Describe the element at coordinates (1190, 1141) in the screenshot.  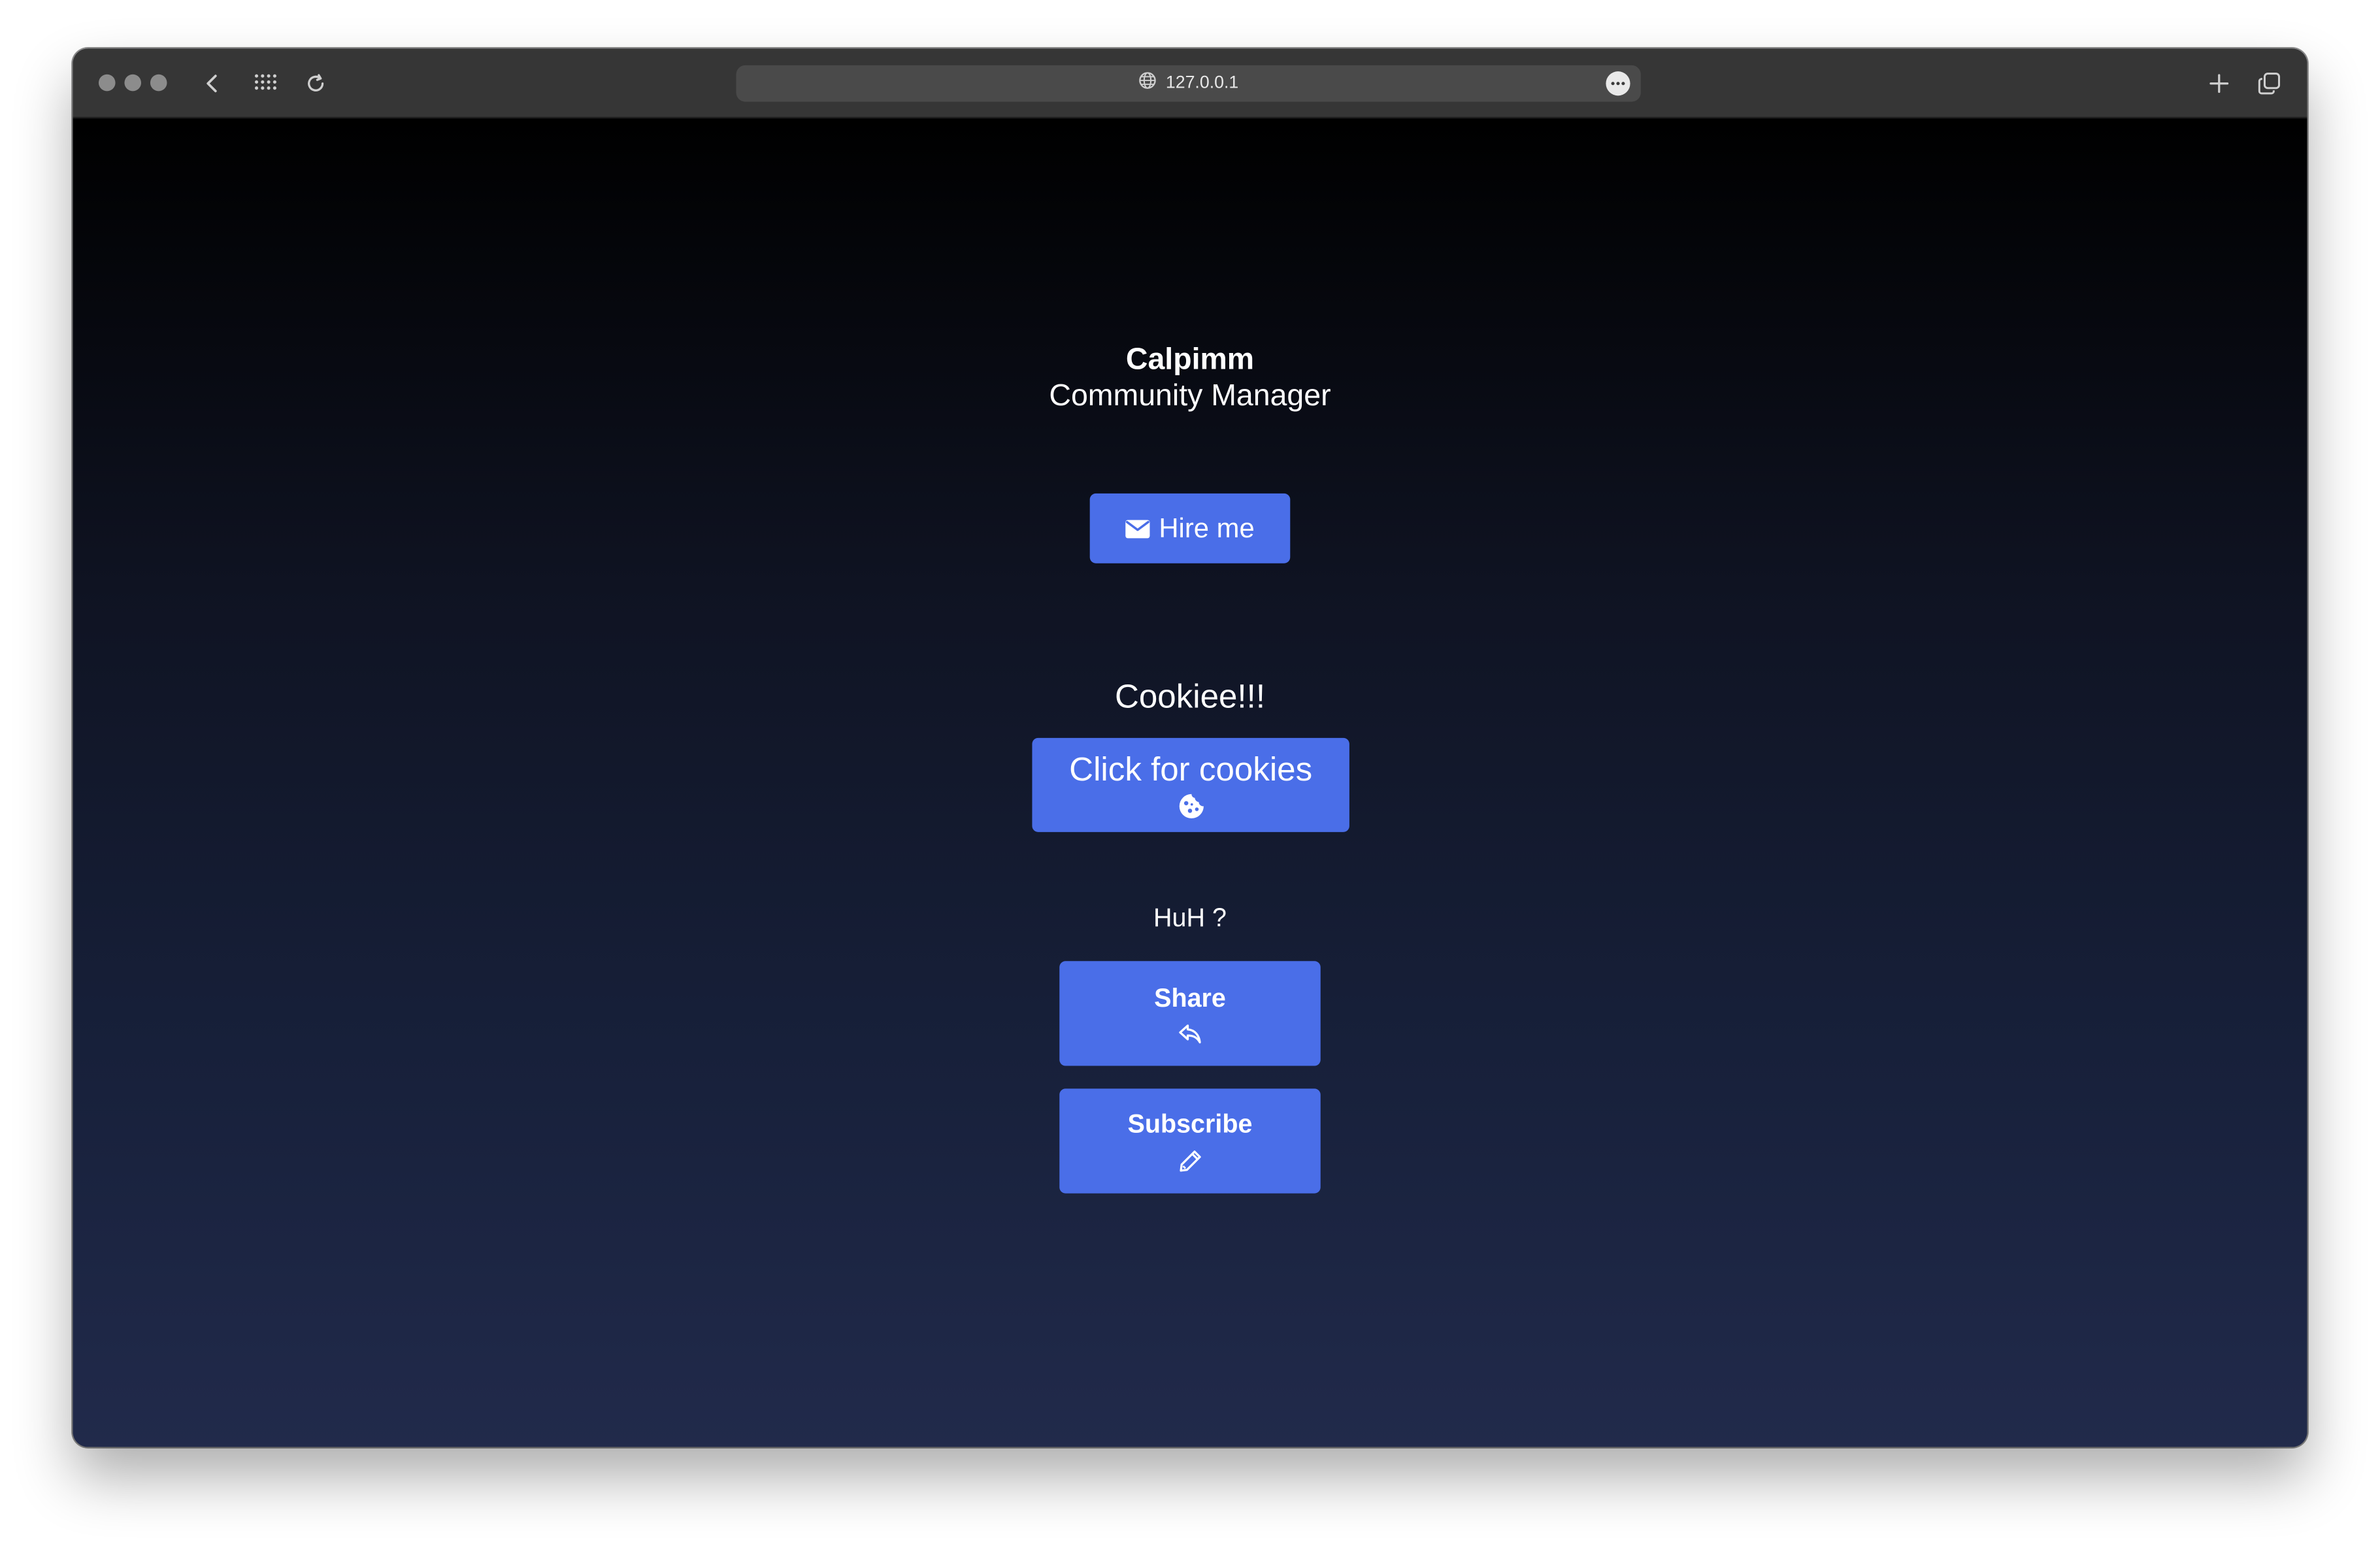
I see `subscribe-button: Subscribe` at that location.